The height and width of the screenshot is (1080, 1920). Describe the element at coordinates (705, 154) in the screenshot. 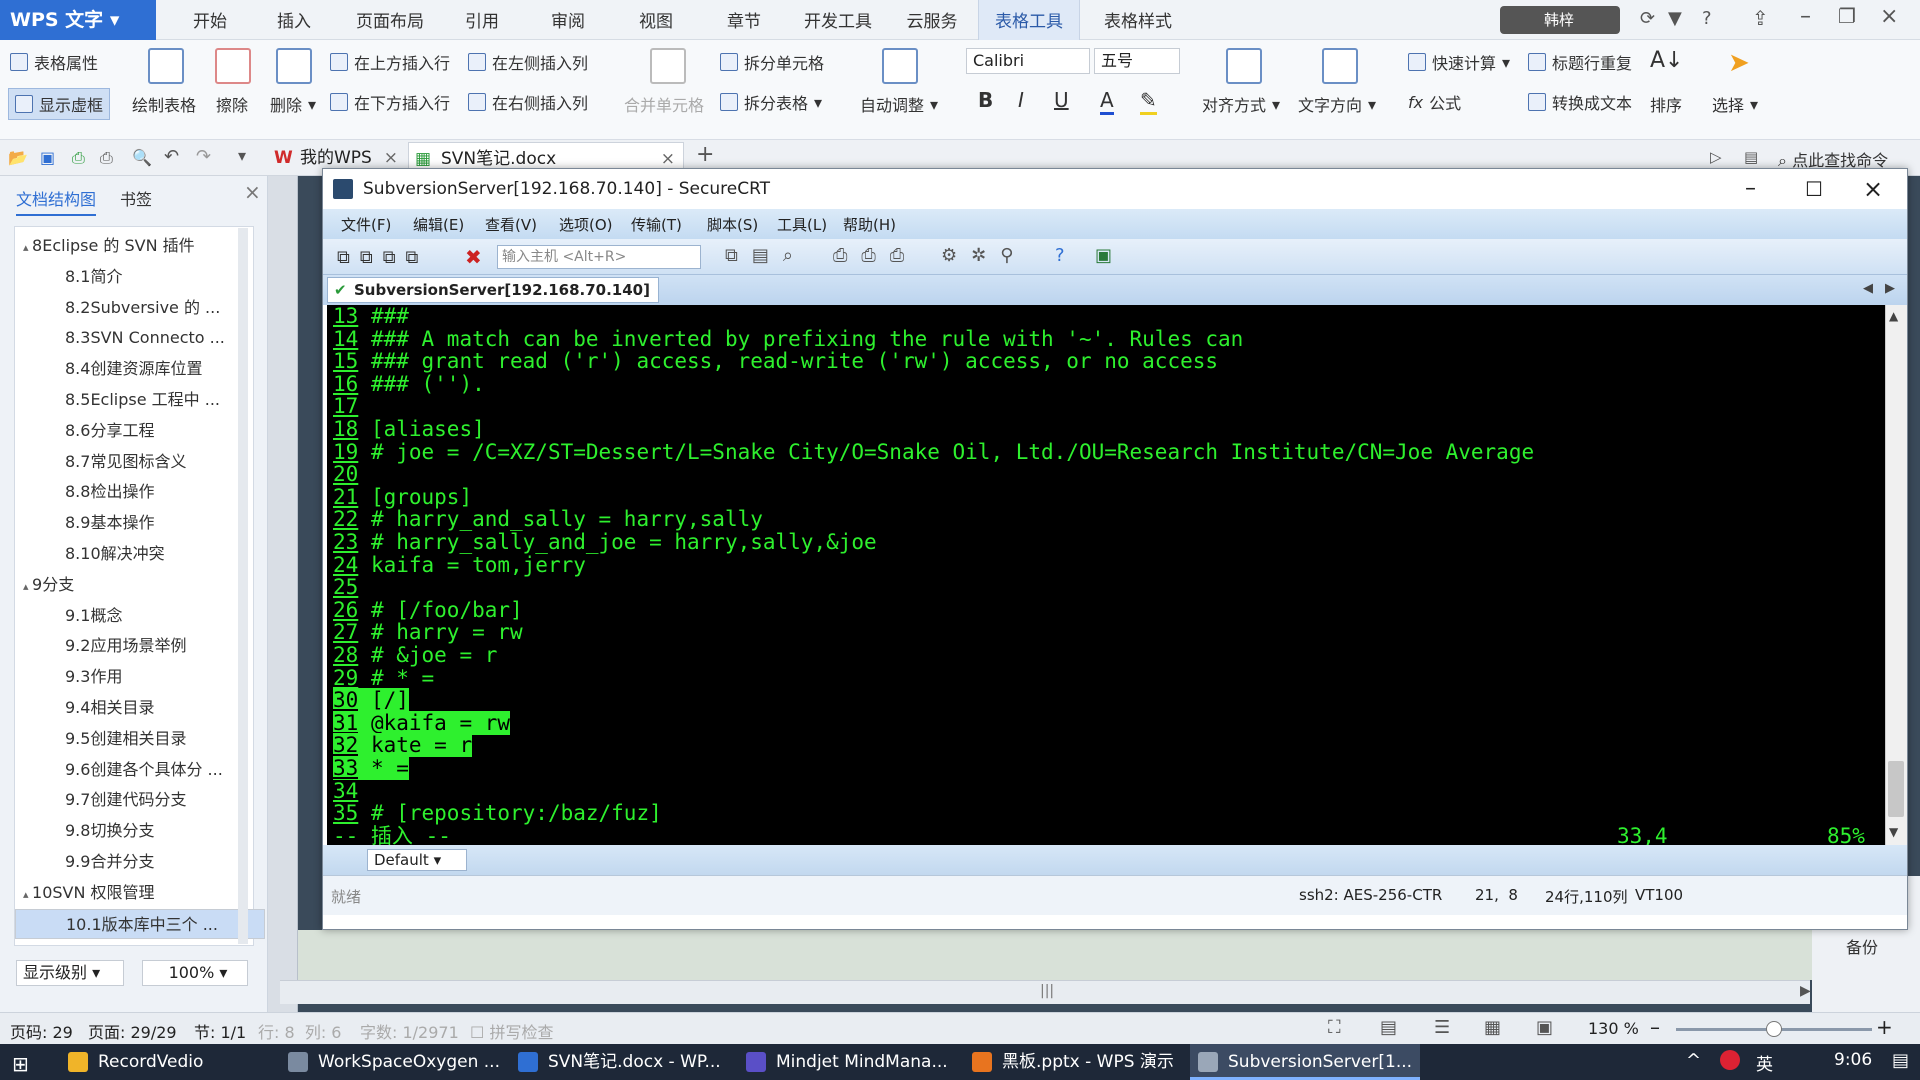

I see `new-tab-icon: +` at that location.